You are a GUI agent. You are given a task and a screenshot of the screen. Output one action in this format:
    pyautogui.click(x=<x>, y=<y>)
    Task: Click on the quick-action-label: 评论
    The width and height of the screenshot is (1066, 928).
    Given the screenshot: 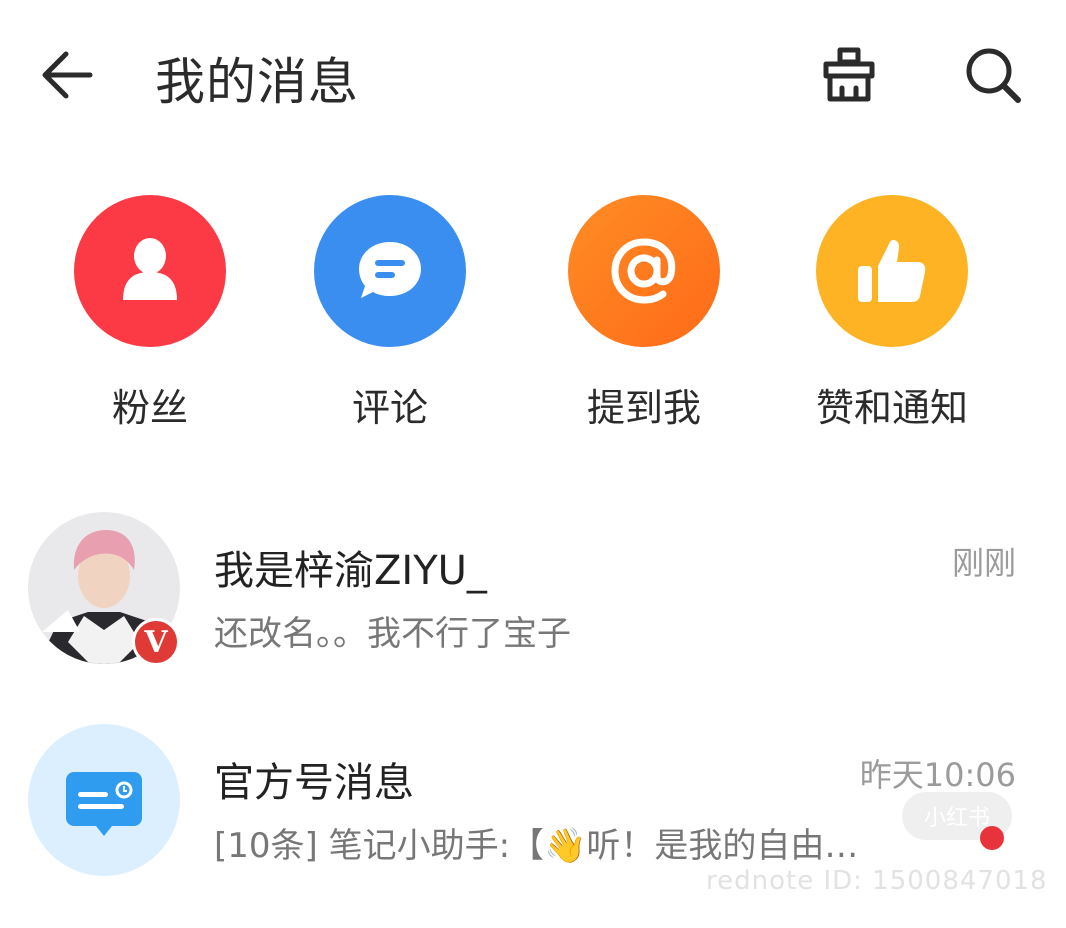 What is the action you would take?
    pyautogui.click(x=389, y=408)
    